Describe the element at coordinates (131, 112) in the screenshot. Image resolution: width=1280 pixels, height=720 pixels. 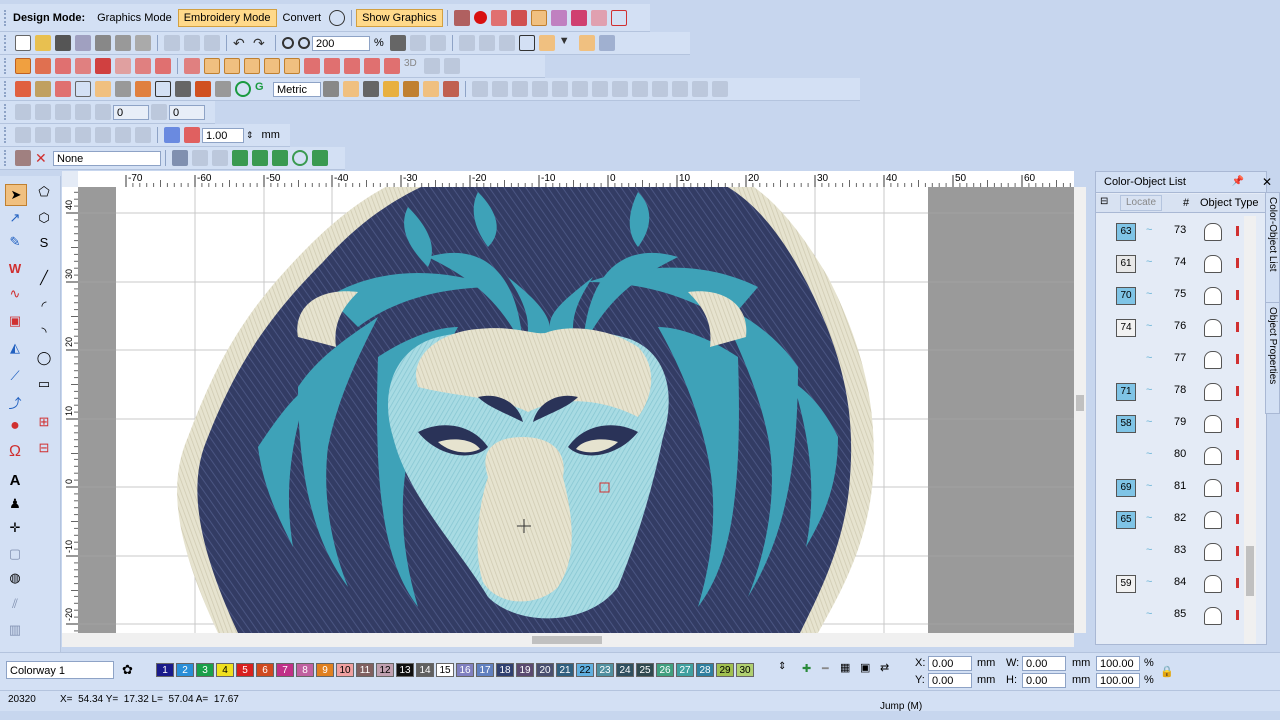
I see `value-field-1: 0` at that location.